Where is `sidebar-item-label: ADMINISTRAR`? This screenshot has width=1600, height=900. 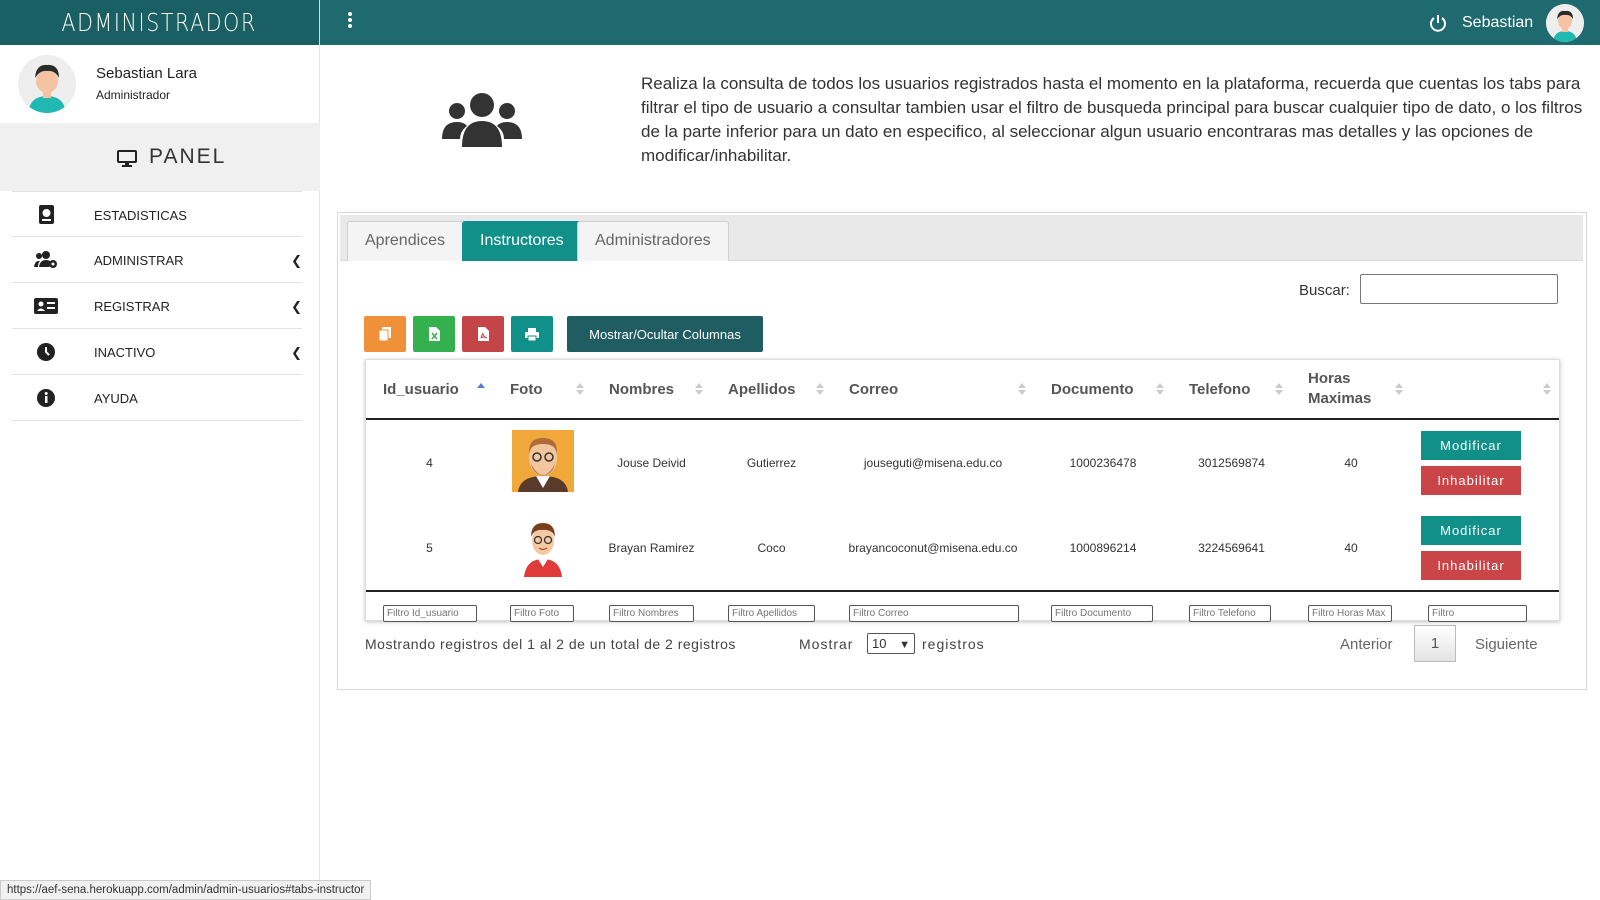
sidebar-item-label: ADMINISTRAR is located at coordinates (139, 260).